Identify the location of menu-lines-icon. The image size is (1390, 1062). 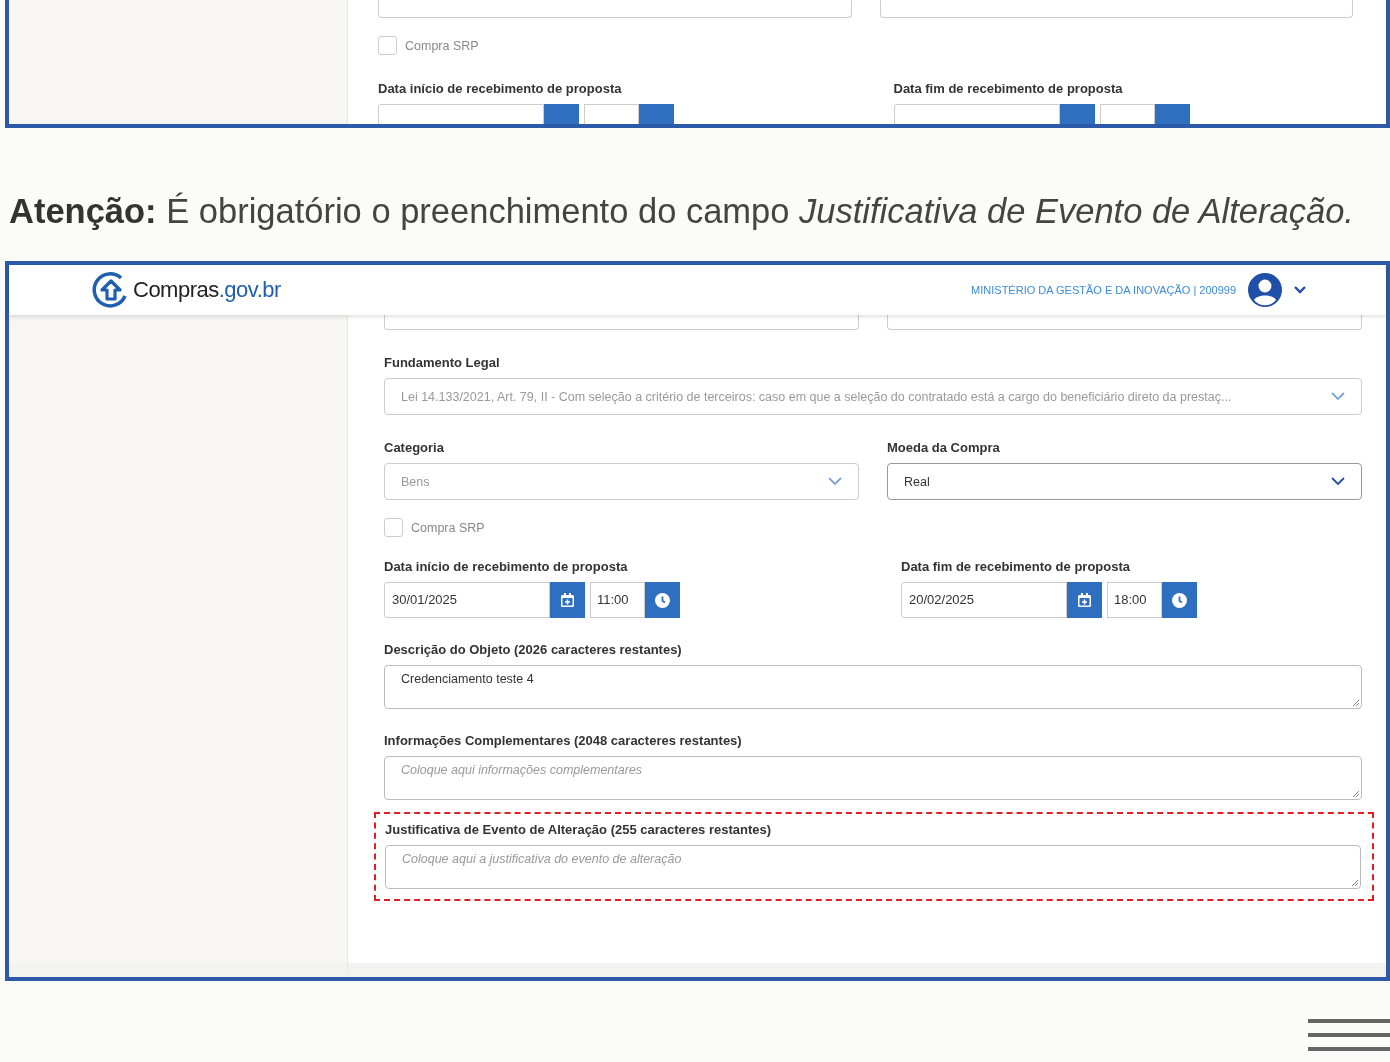
(1349, 1036).